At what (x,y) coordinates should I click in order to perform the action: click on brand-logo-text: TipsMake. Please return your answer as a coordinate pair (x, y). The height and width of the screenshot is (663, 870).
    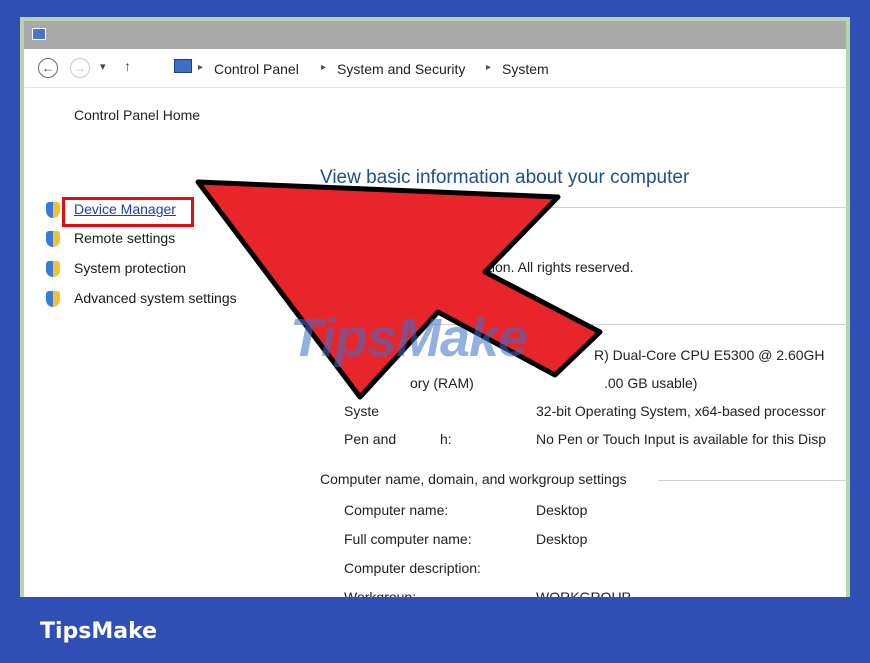
    Looking at the image, I should click on (99, 631).